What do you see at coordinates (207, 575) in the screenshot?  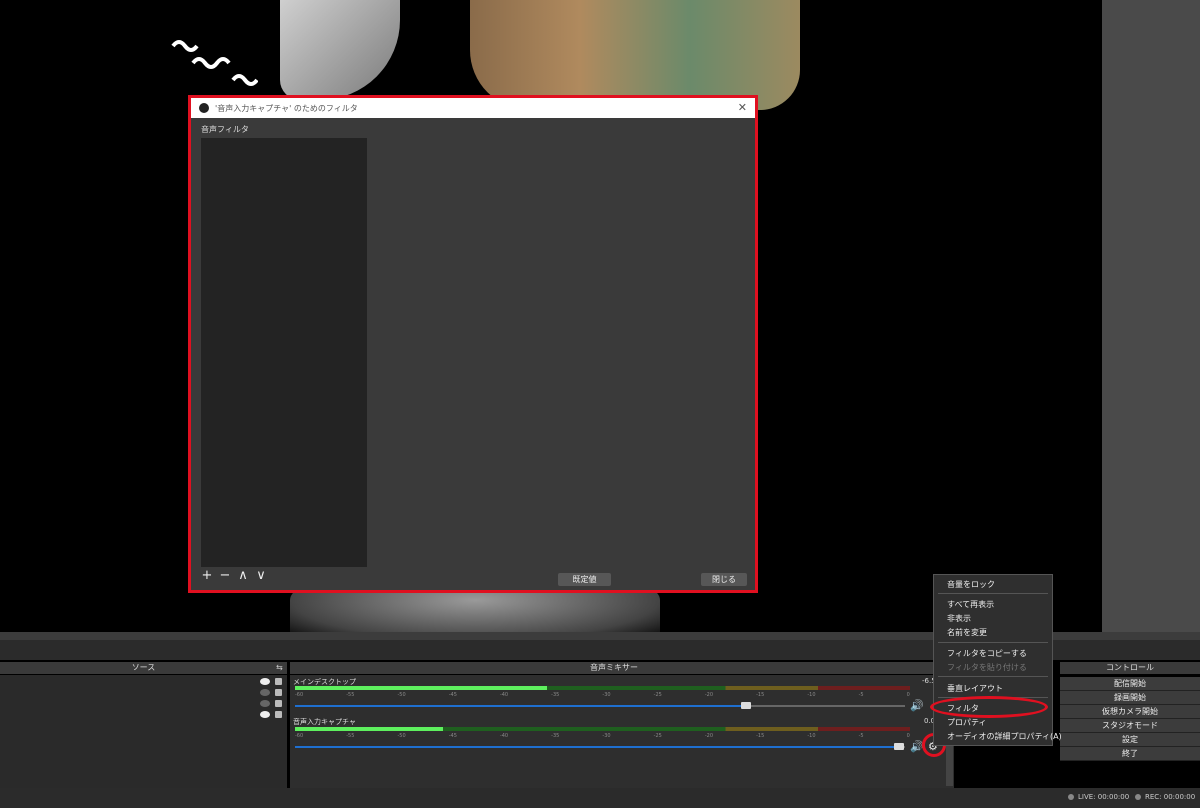 I see `add-filter-button: +` at bounding box center [207, 575].